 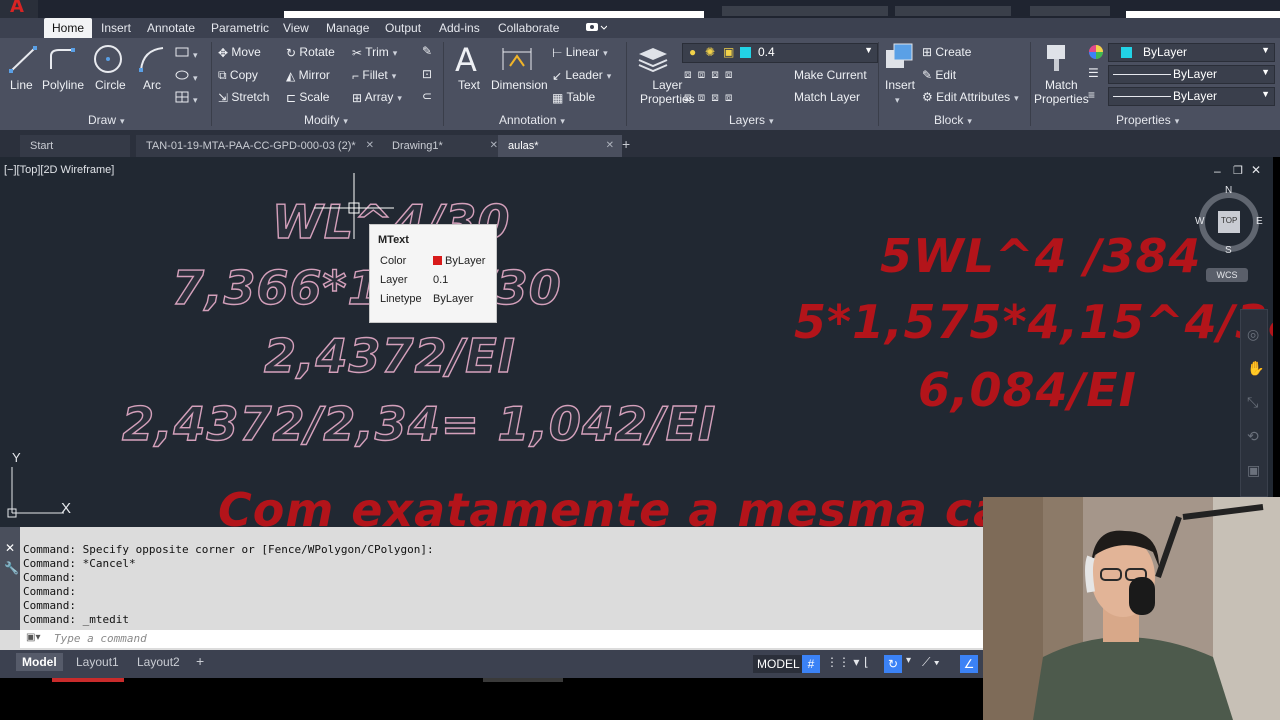 What do you see at coordinates (501, 639) in the screenshot?
I see `command-input: ▣▾ Type a command` at bounding box center [501, 639].